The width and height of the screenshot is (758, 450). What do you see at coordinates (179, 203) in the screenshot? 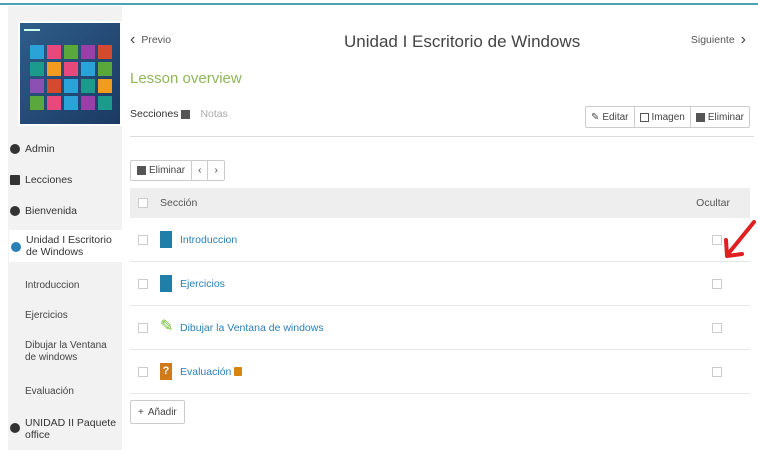
I see `column-header-section: Sección` at bounding box center [179, 203].